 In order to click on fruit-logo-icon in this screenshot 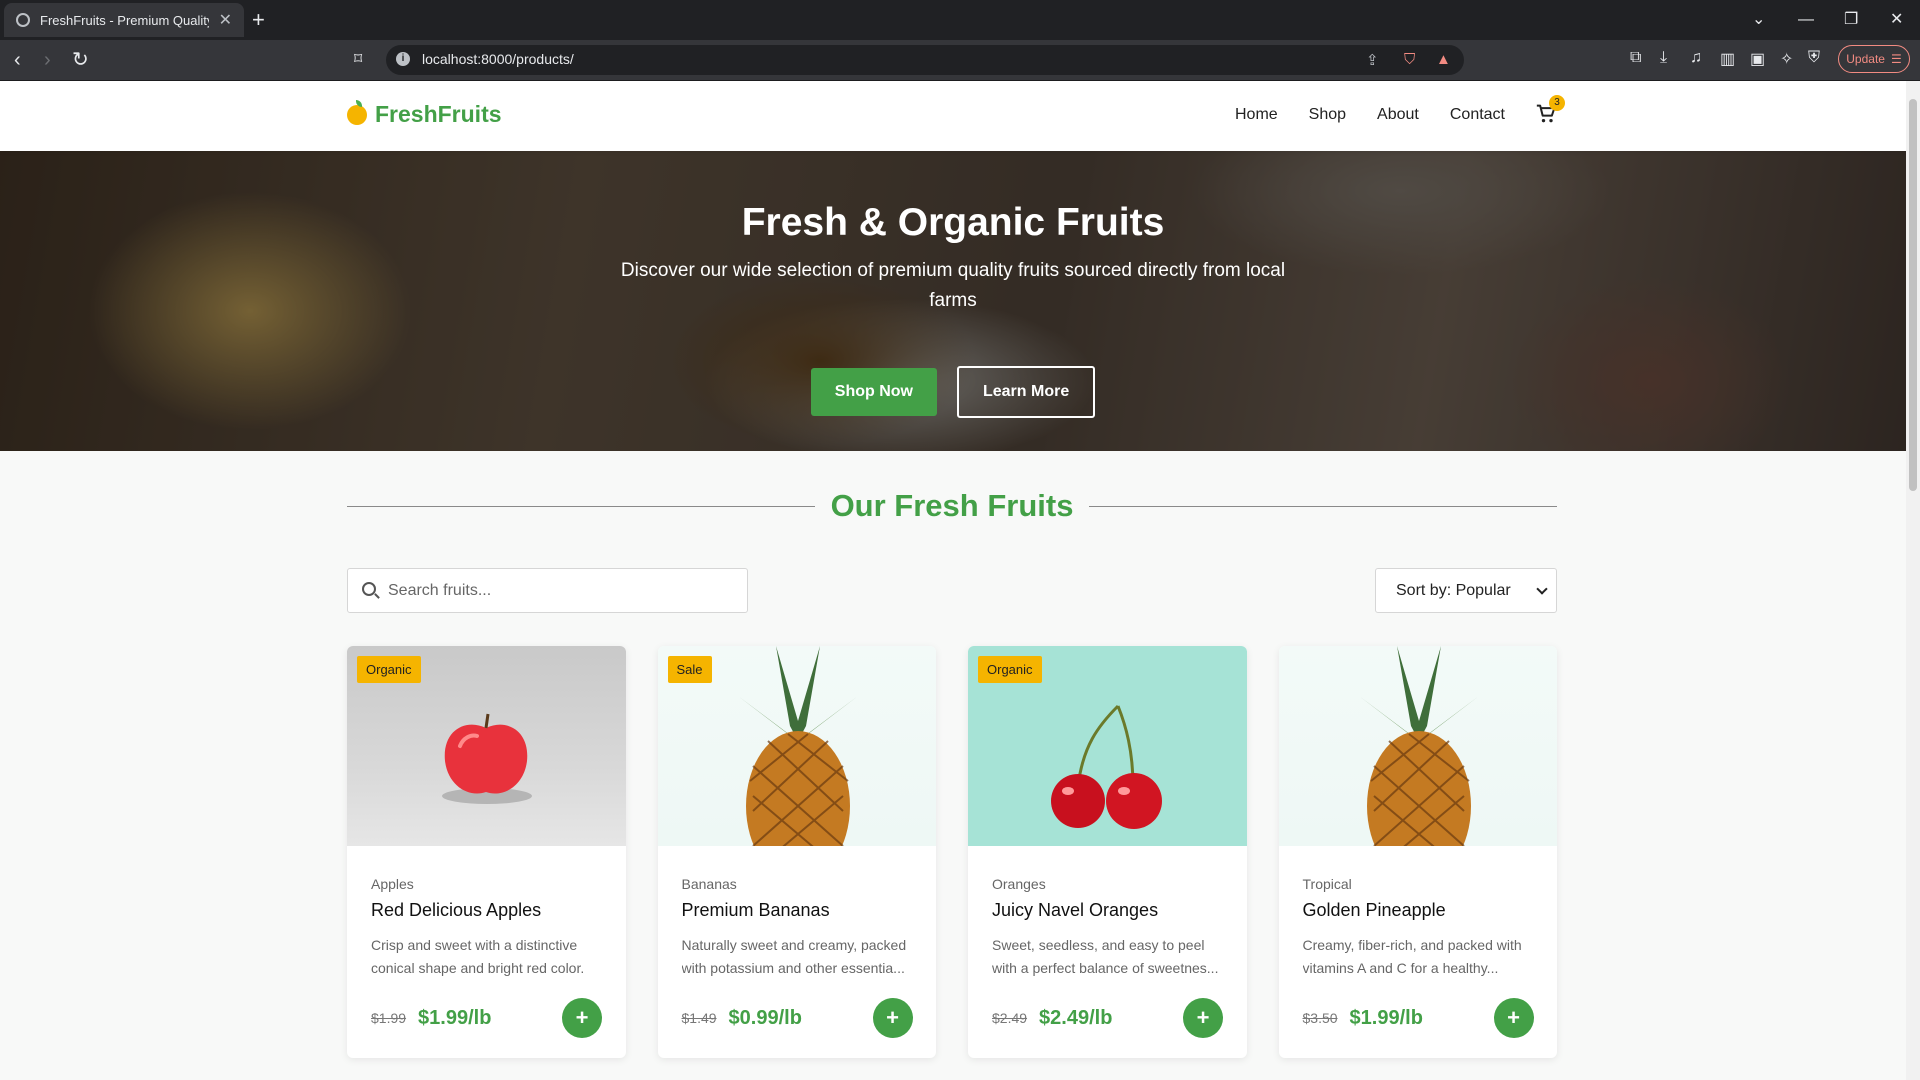, I will do `click(357, 112)`.